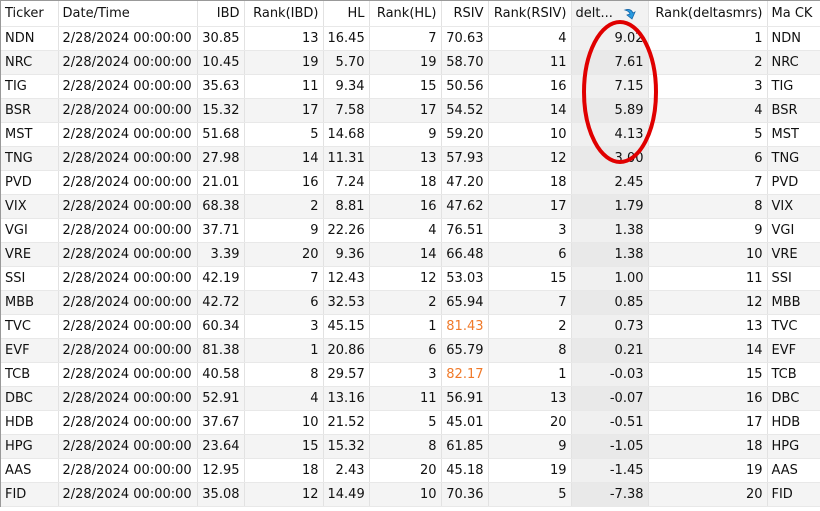 The image size is (820, 511). What do you see at coordinates (346, 302) in the screenshot?
I see `cell-hl: 32.53` at bounding box center [346, 302].